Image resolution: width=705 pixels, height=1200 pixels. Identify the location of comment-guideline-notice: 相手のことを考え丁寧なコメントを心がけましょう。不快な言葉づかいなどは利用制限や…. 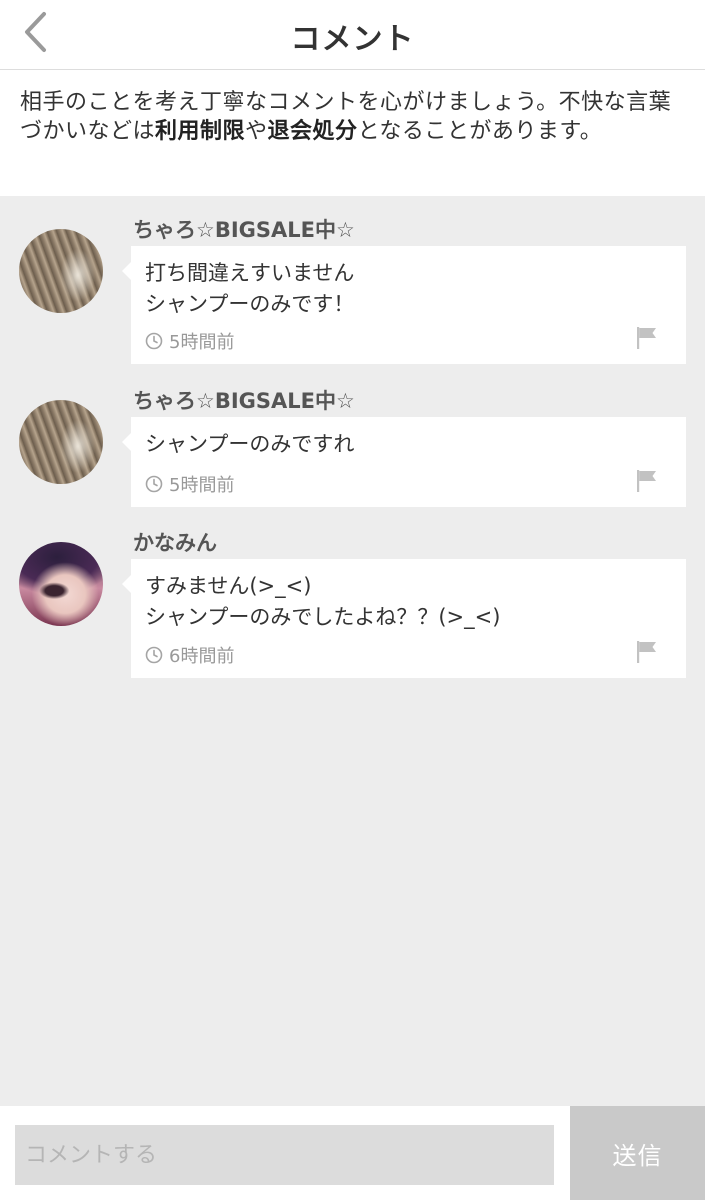
(352, 133).